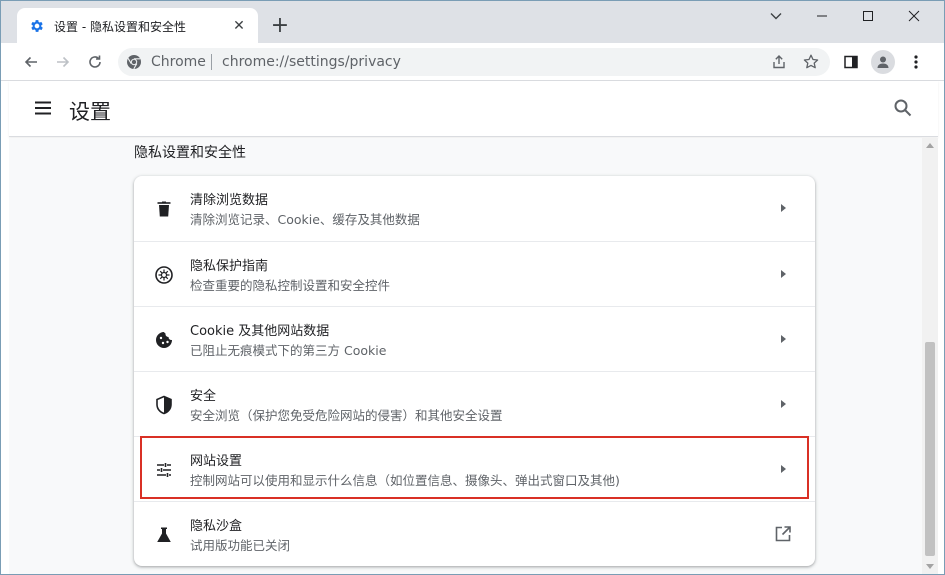 Image resolution: width=945 pixels, height=575 pixels. What do you see at coordinates (290, 285) in the screenshot?
I see `row-subtitle: 检查重要的隐私控制设置和安全控件` at bounding box center [290, 285].